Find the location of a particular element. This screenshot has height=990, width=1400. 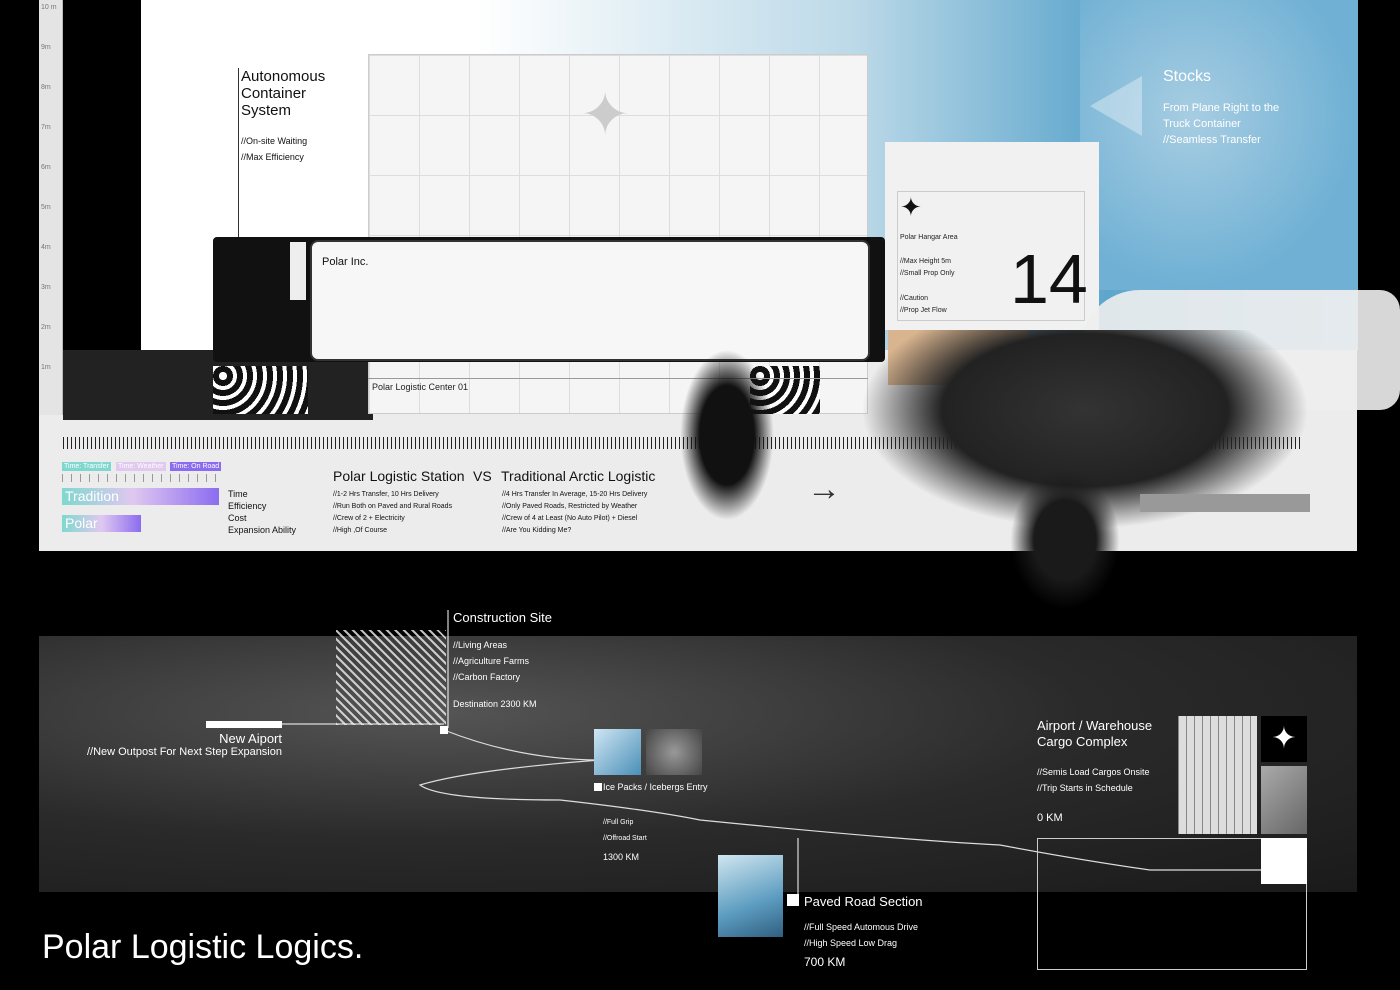

note: //Carbon Factory is located at coordinates (487, 677).